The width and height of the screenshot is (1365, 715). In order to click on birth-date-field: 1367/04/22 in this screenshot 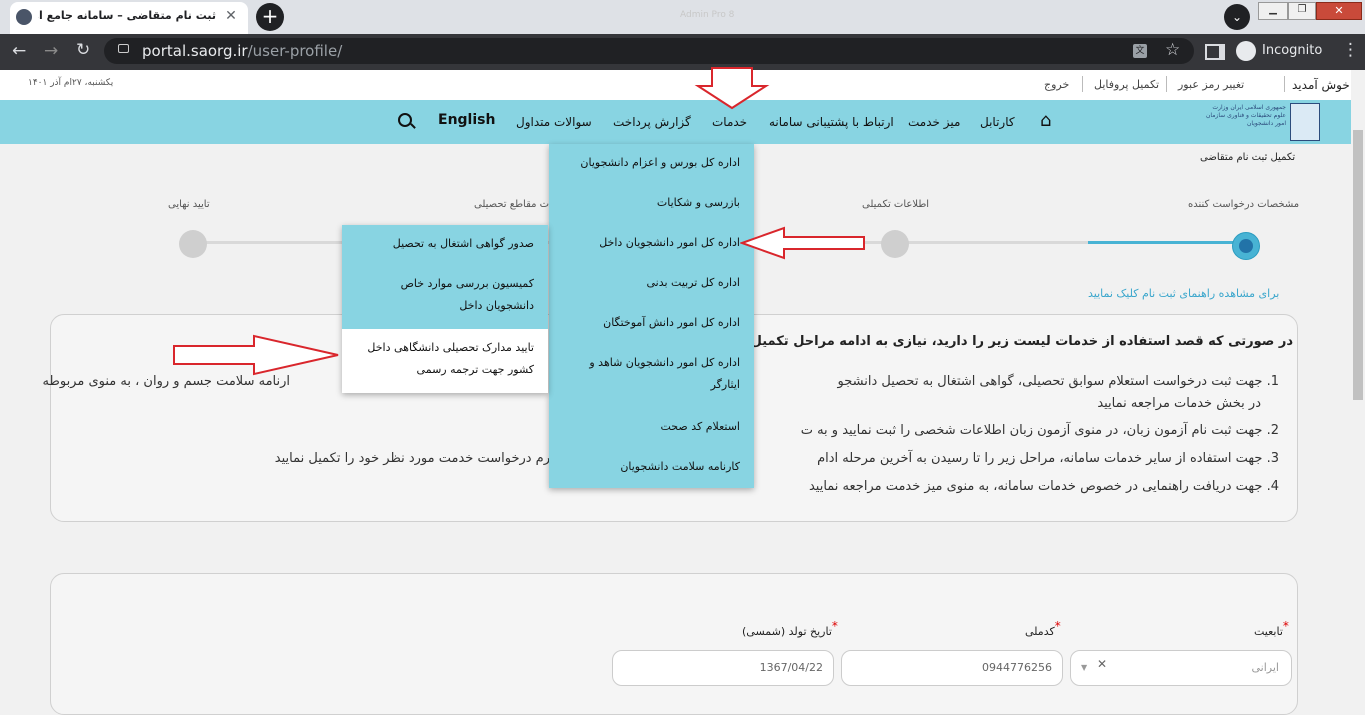, I will do `click(723, 668)`.